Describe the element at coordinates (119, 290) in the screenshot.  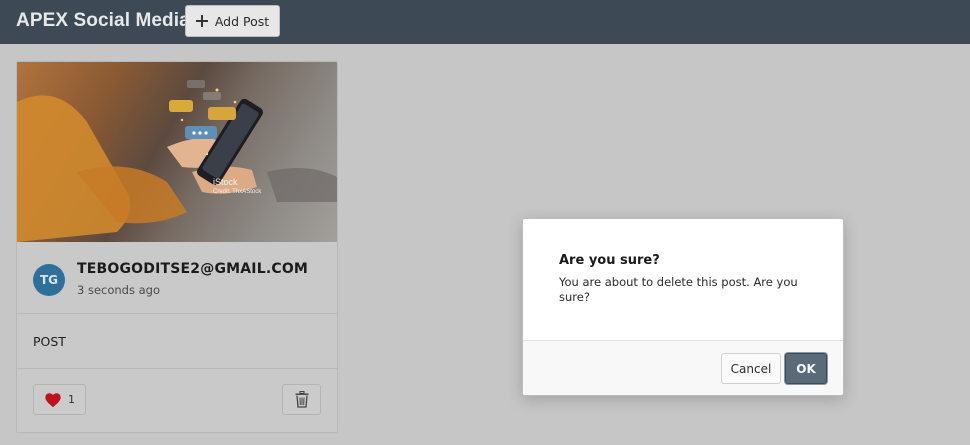
I see `post-timestamp: 3 seconds ago` at that location.